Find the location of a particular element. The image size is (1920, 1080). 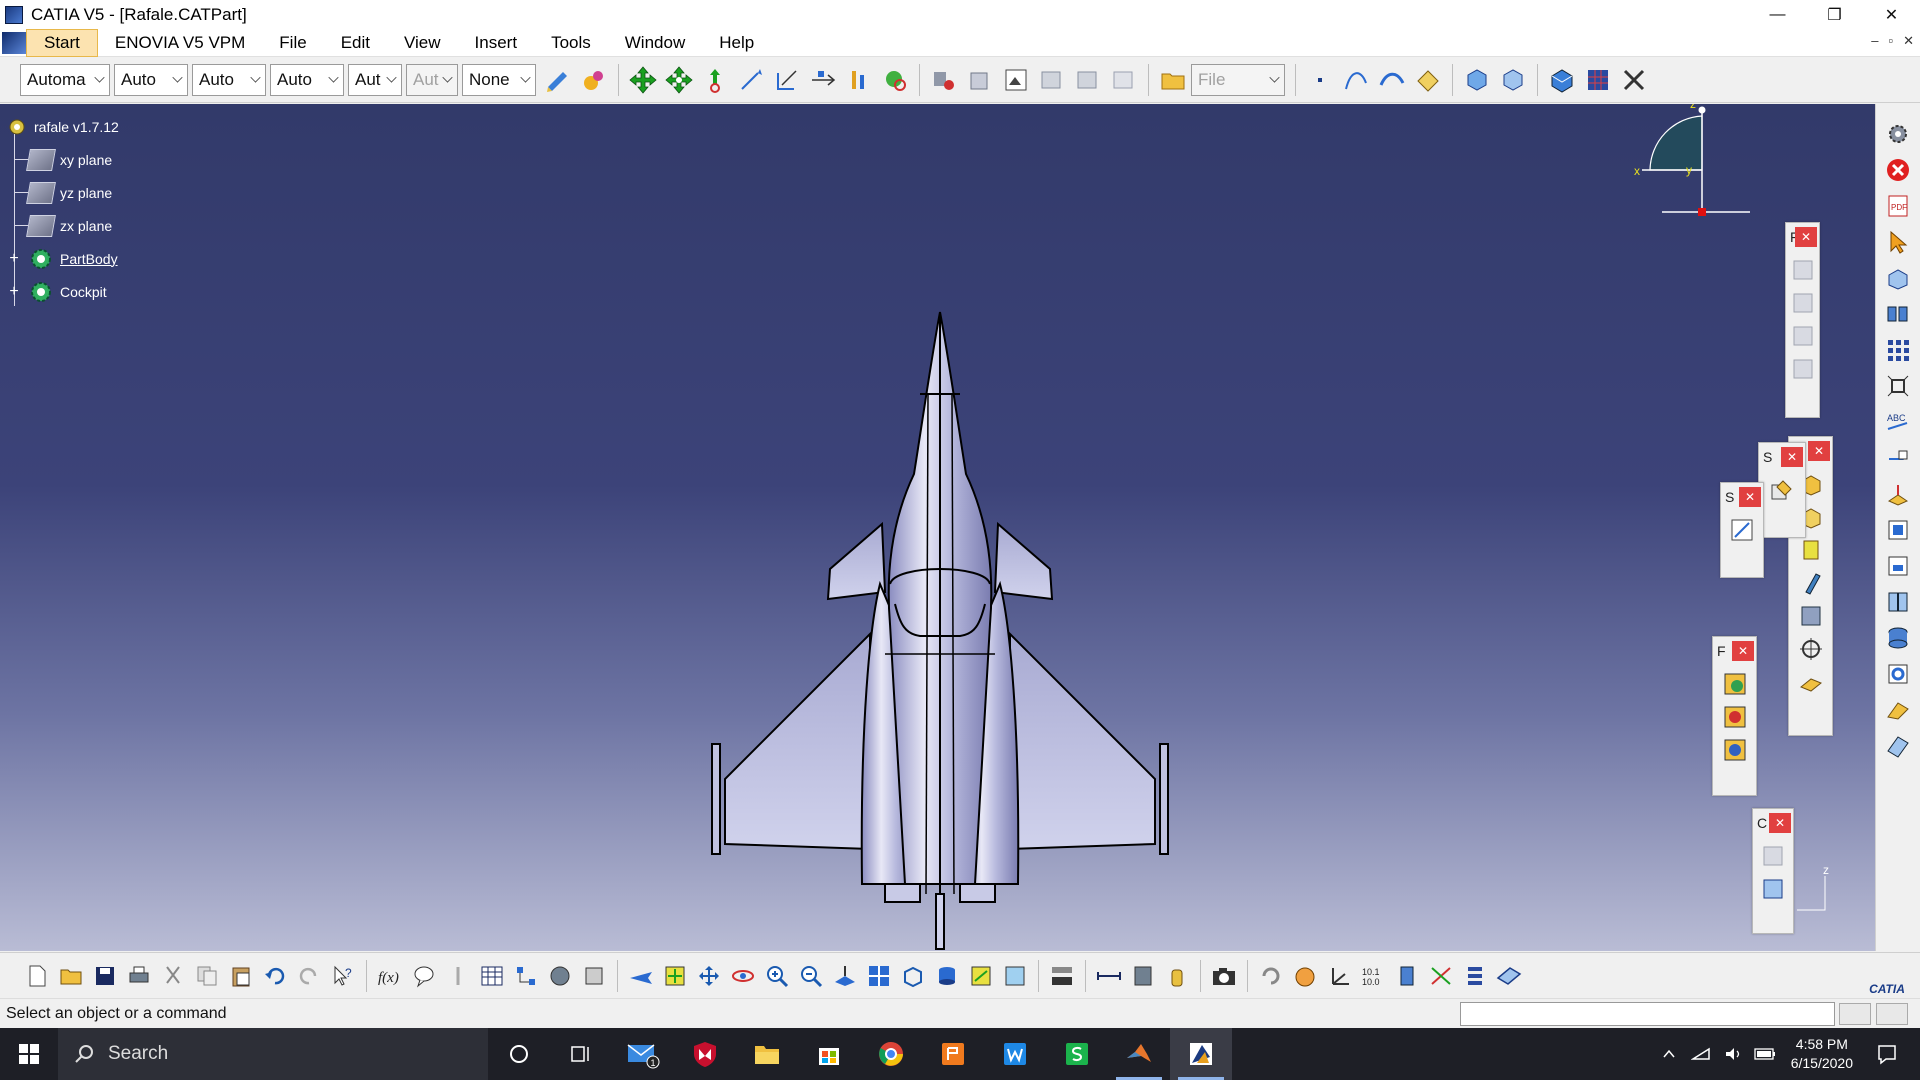

taskbar-writer is located at coordinates (1015, 1054).